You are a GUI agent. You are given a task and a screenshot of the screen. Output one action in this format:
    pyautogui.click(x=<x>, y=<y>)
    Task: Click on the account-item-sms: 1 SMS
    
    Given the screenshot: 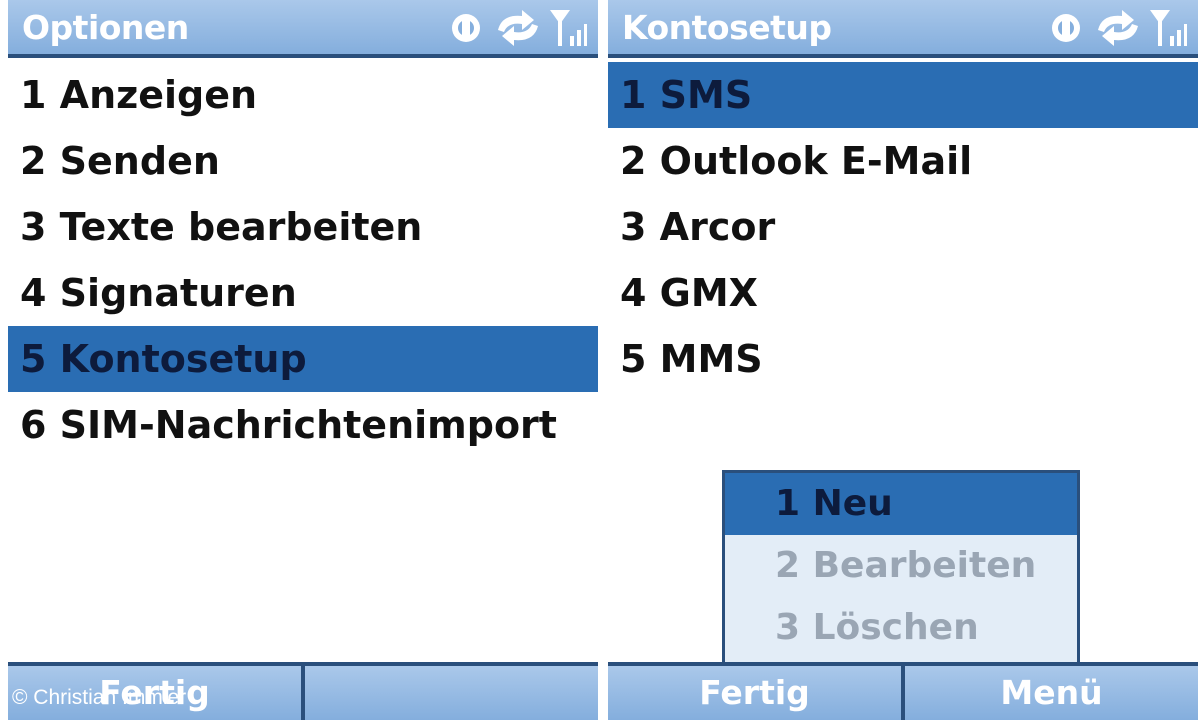 What is the action you would take?
    pyautogui.click(x=903, y=95)
    